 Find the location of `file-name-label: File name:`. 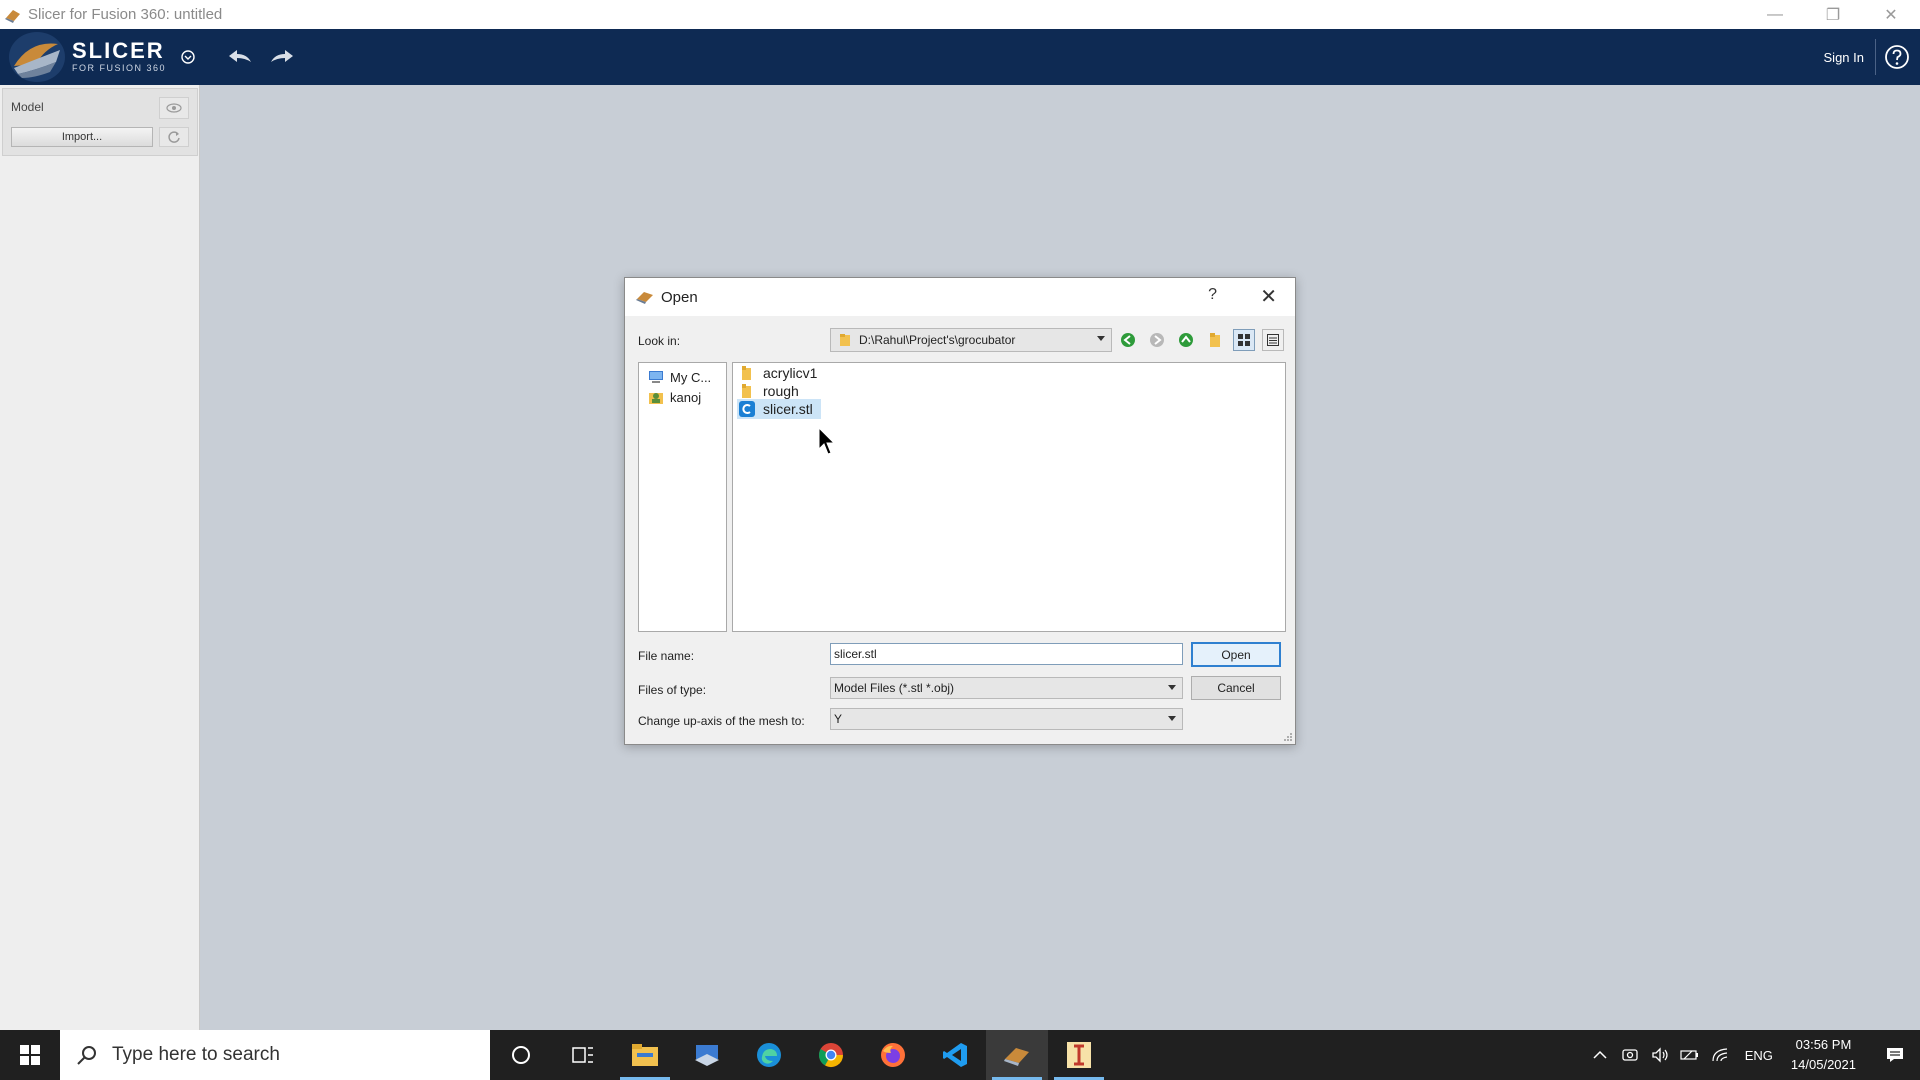

file-name-label: File name: is located at coordinates (666, 656).